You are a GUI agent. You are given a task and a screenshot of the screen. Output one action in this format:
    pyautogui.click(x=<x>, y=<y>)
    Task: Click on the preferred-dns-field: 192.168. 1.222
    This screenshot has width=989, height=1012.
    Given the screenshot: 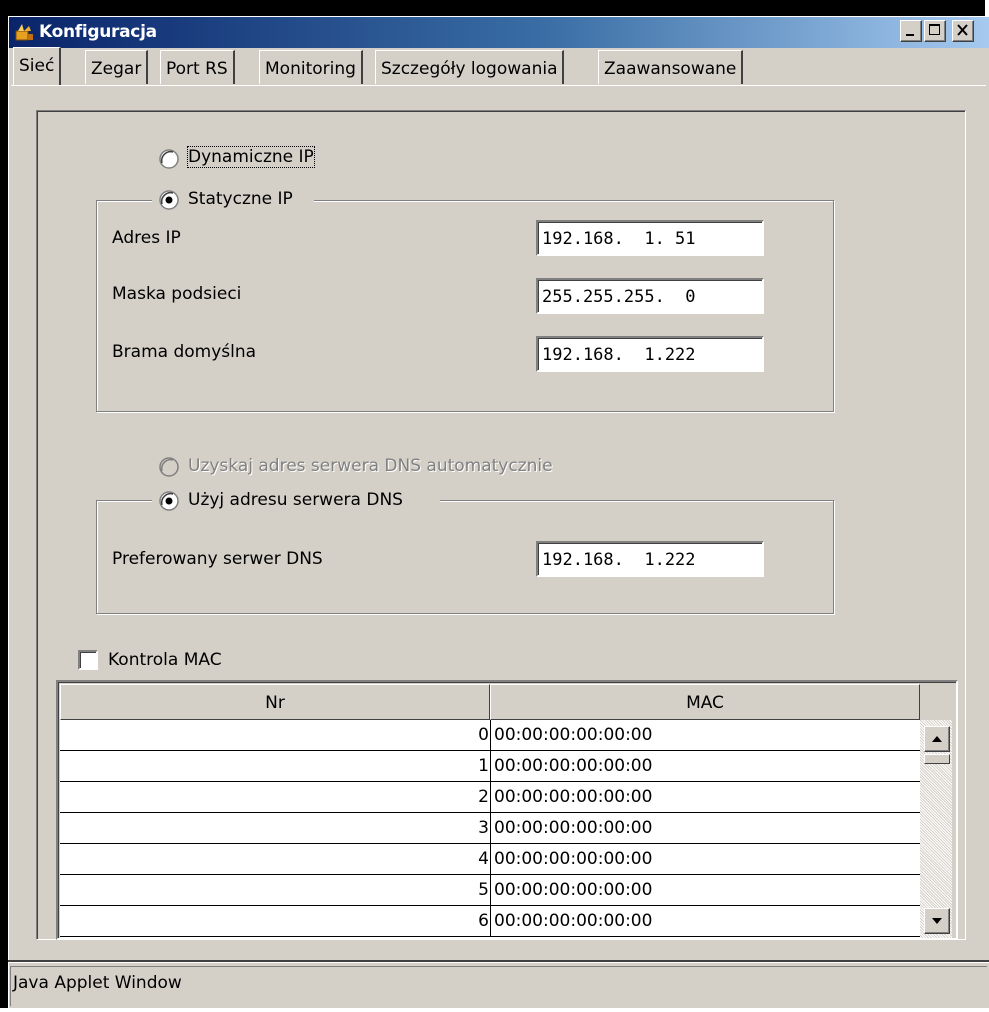 What is the action you would take?
    pyautogui.click(x=650, y=559)
    